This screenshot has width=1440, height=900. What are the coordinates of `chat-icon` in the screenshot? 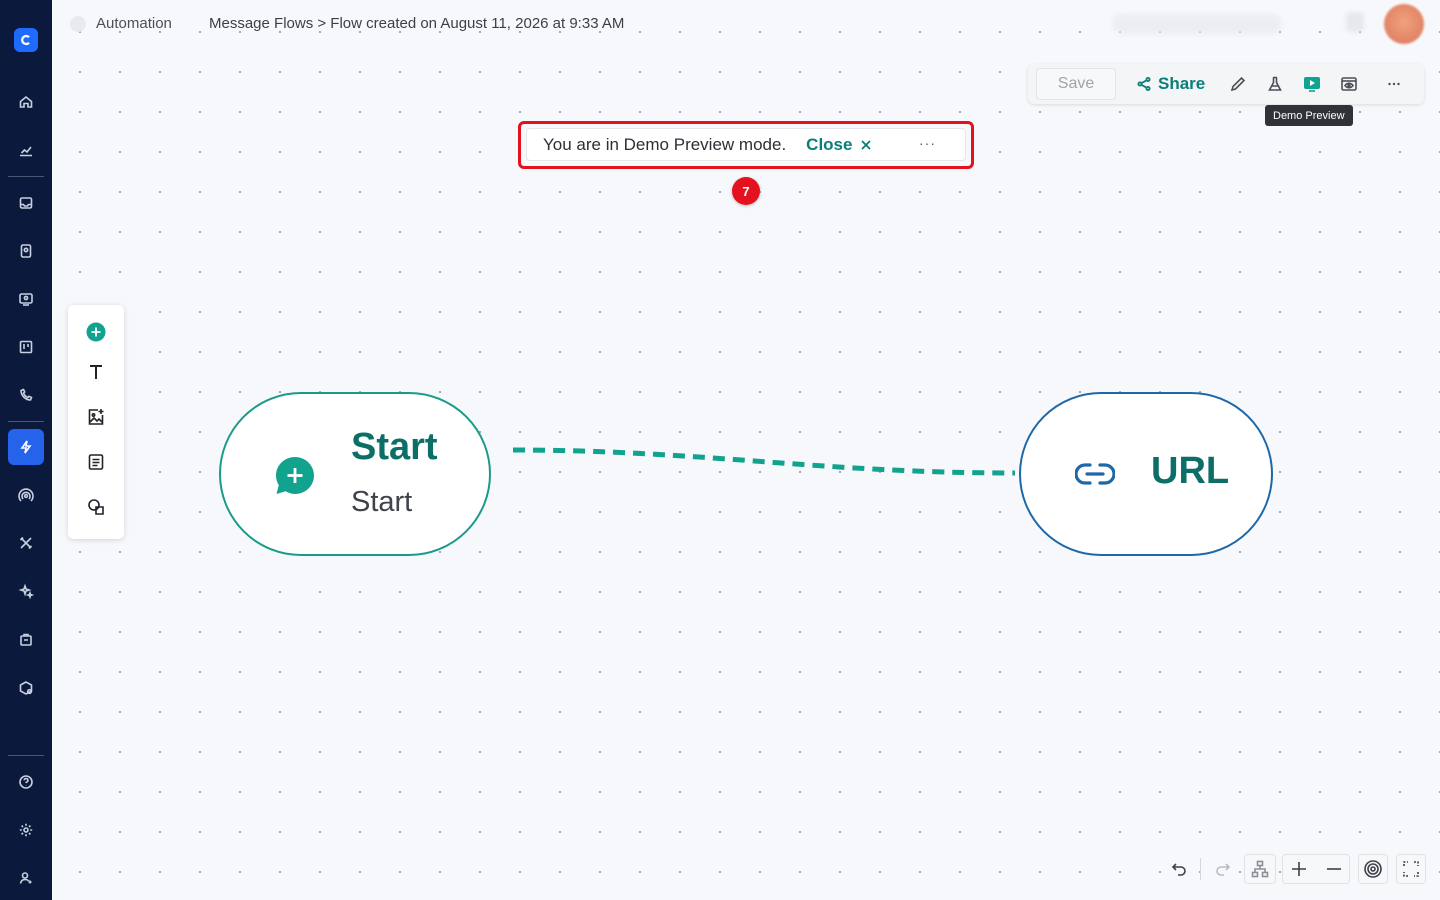 It's located at (26, 299).